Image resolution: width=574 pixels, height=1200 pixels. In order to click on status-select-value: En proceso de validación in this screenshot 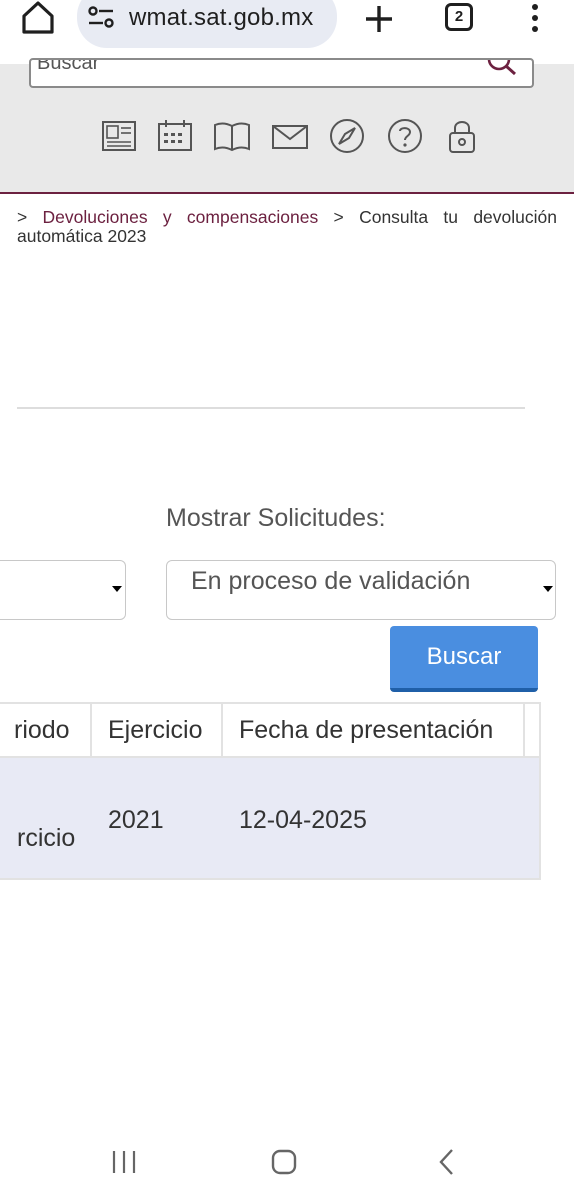, I will do `click(331, 581)`.